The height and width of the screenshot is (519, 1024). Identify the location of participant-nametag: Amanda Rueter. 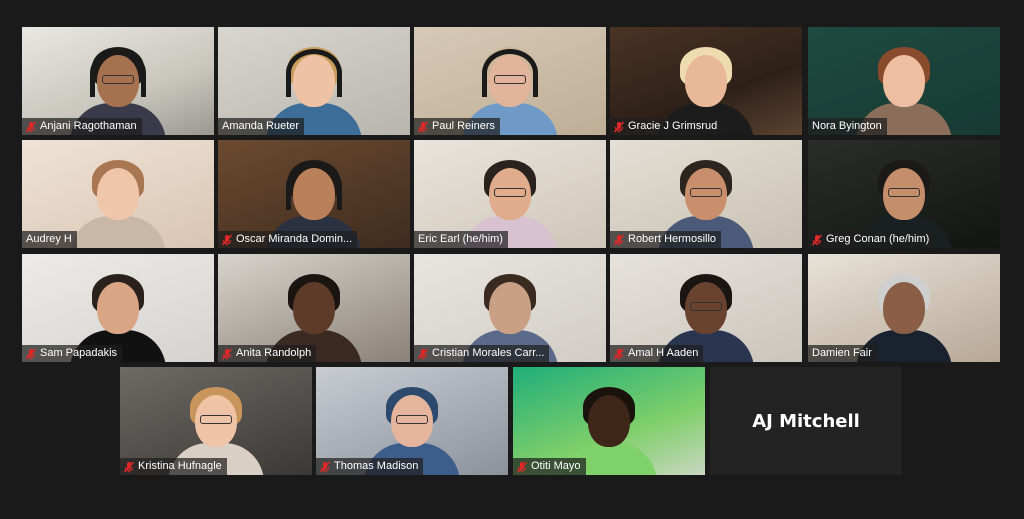
(261, 126).